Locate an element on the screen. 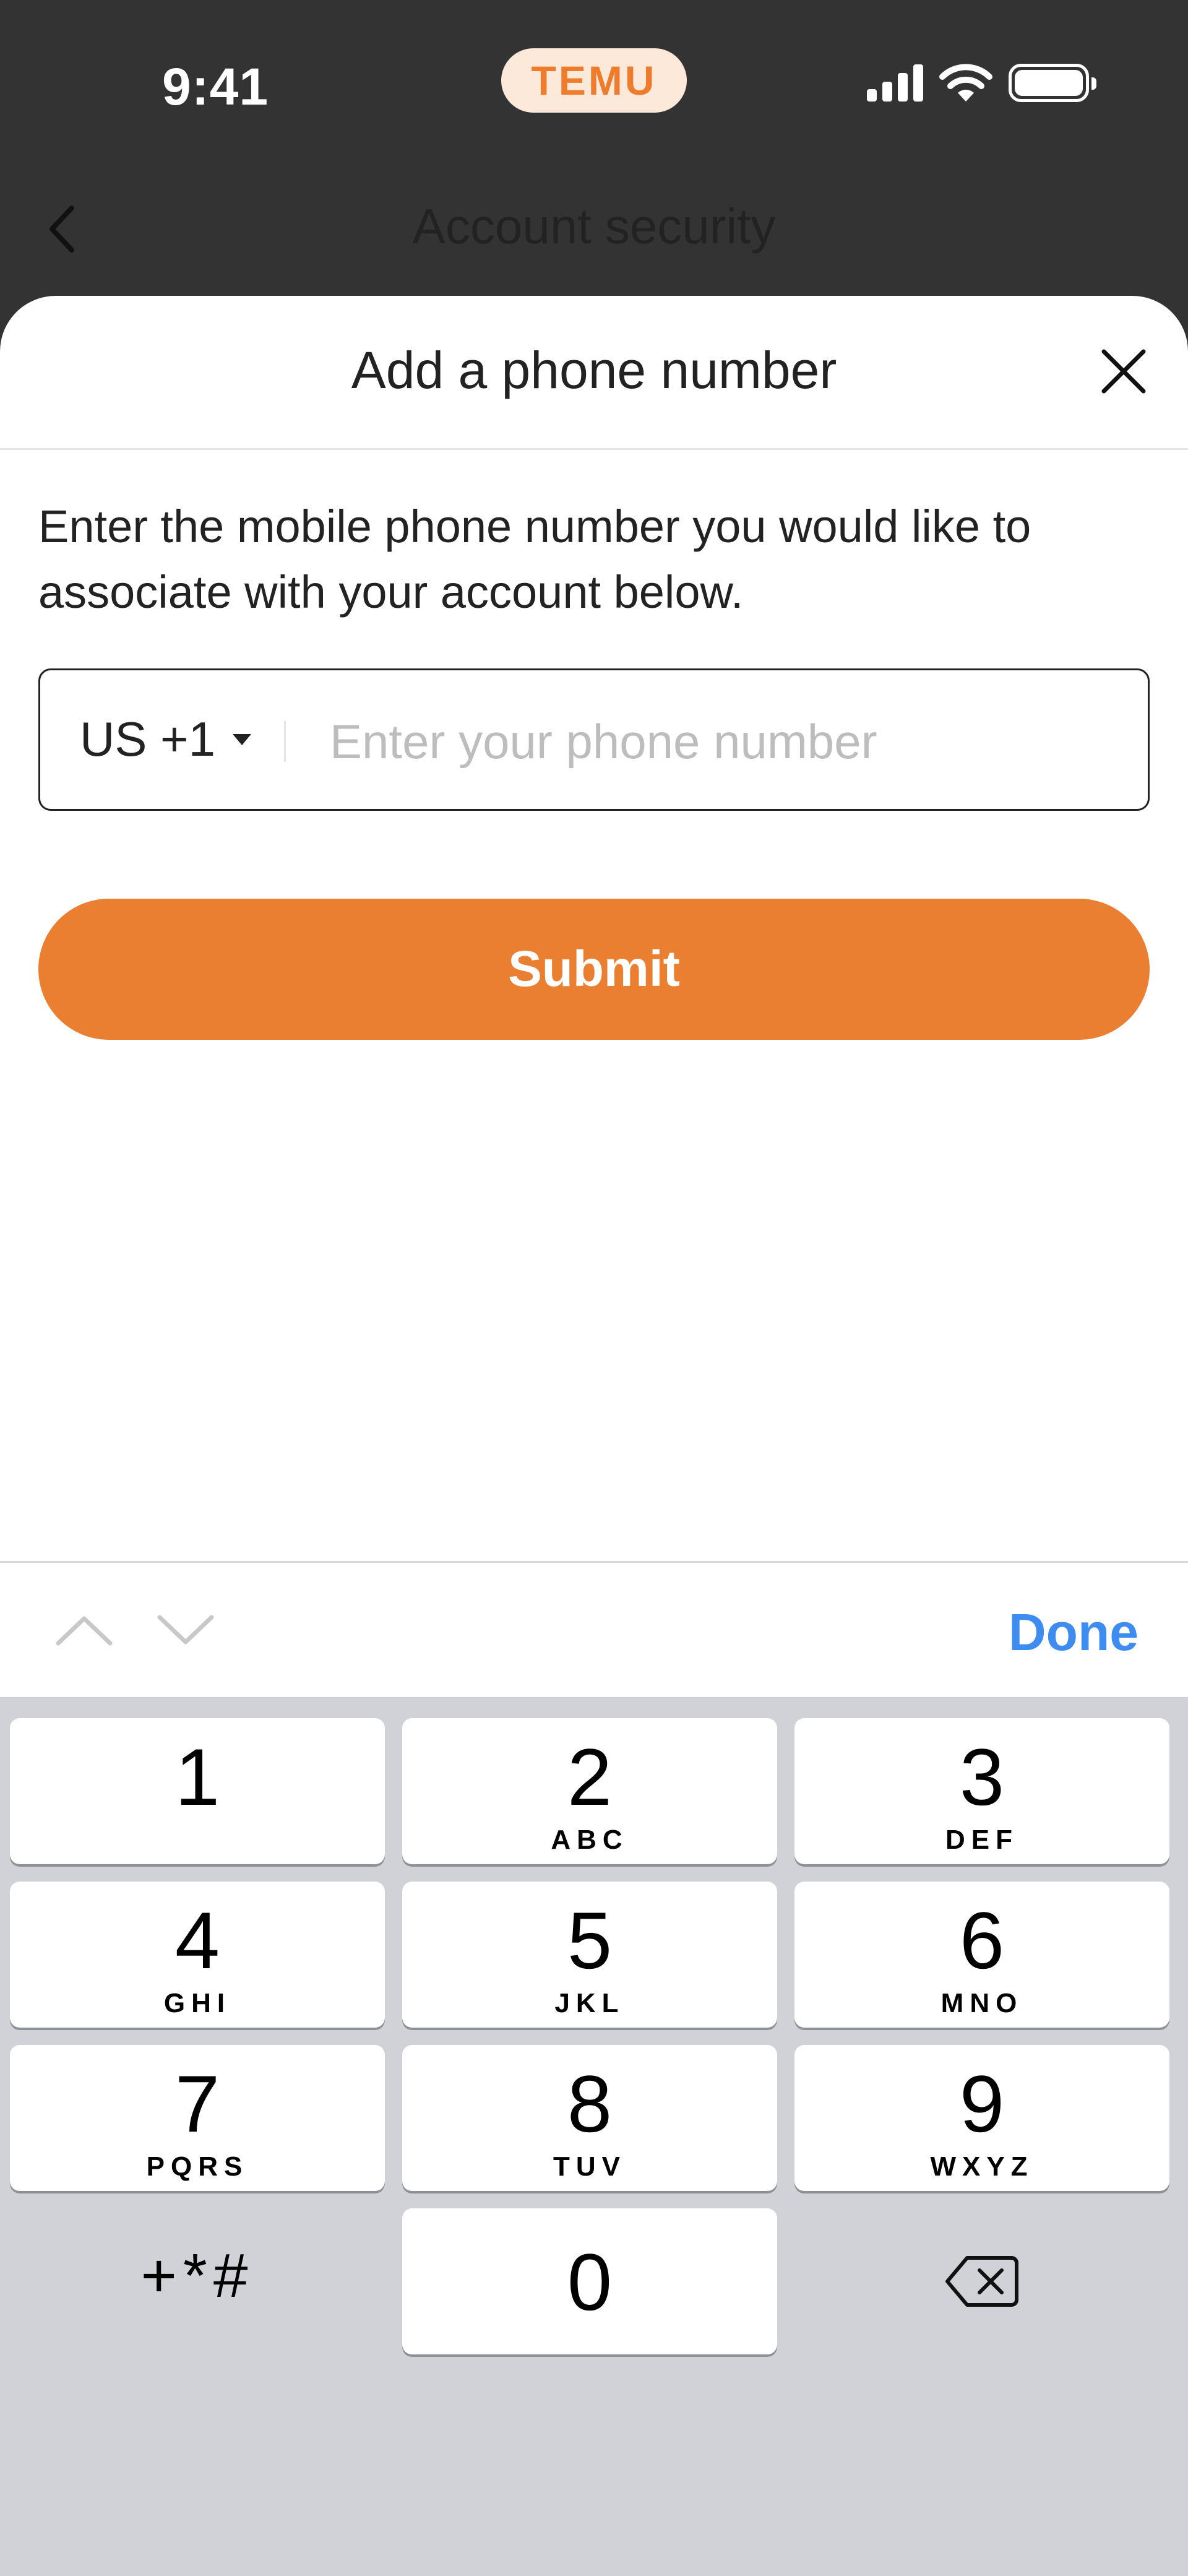 The image size is (1188, 2576). nav-title: Account security is located at coordinates (594, 226).